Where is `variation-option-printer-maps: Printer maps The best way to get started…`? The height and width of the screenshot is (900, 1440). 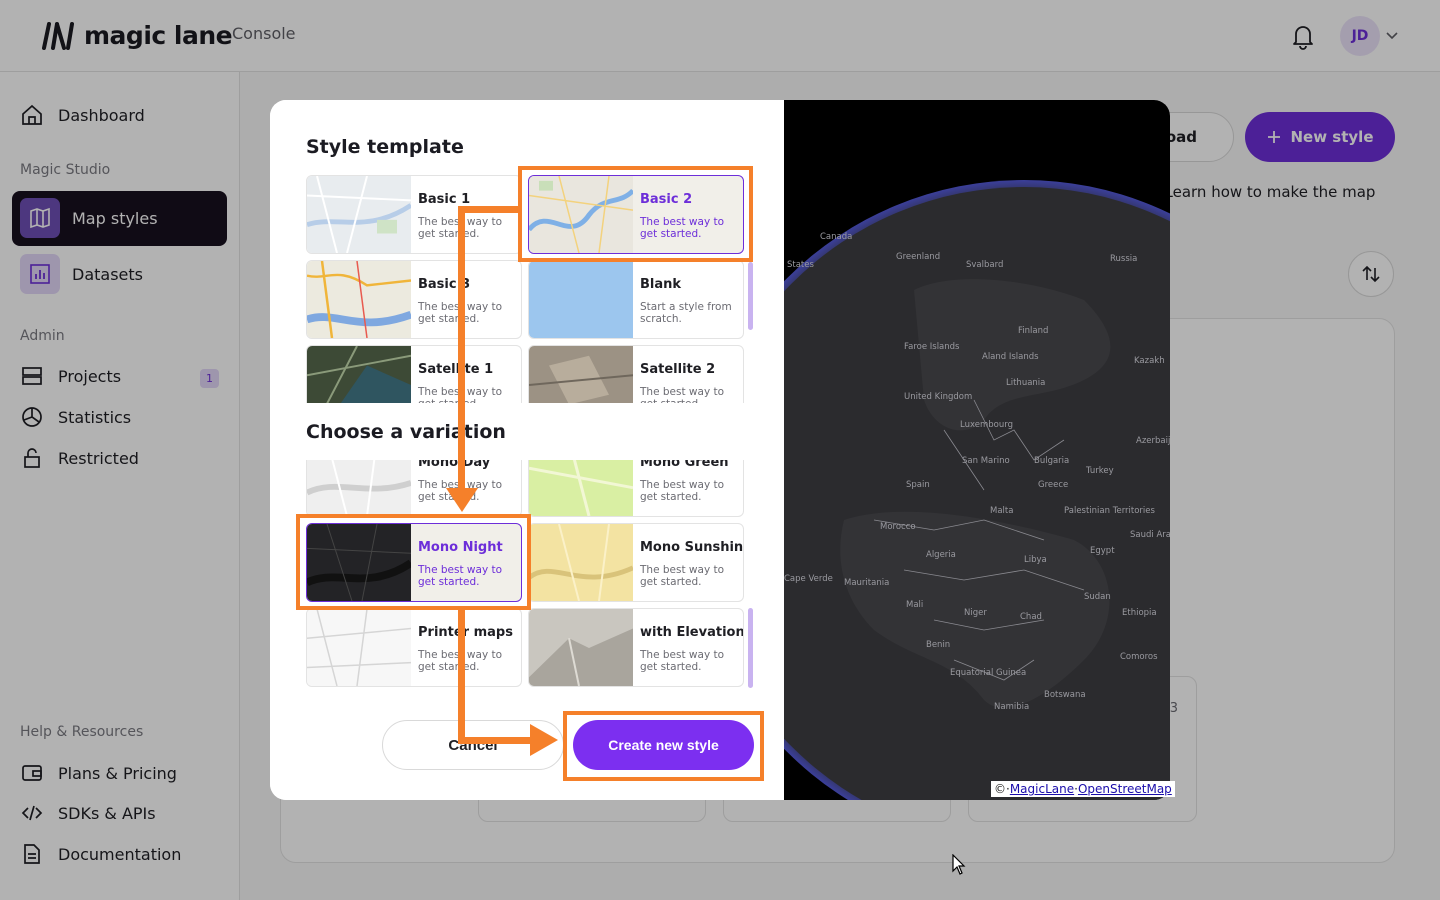
variation-option-printer-maps: Printer maps The best way to get started… is located at coordinates (414, 647).